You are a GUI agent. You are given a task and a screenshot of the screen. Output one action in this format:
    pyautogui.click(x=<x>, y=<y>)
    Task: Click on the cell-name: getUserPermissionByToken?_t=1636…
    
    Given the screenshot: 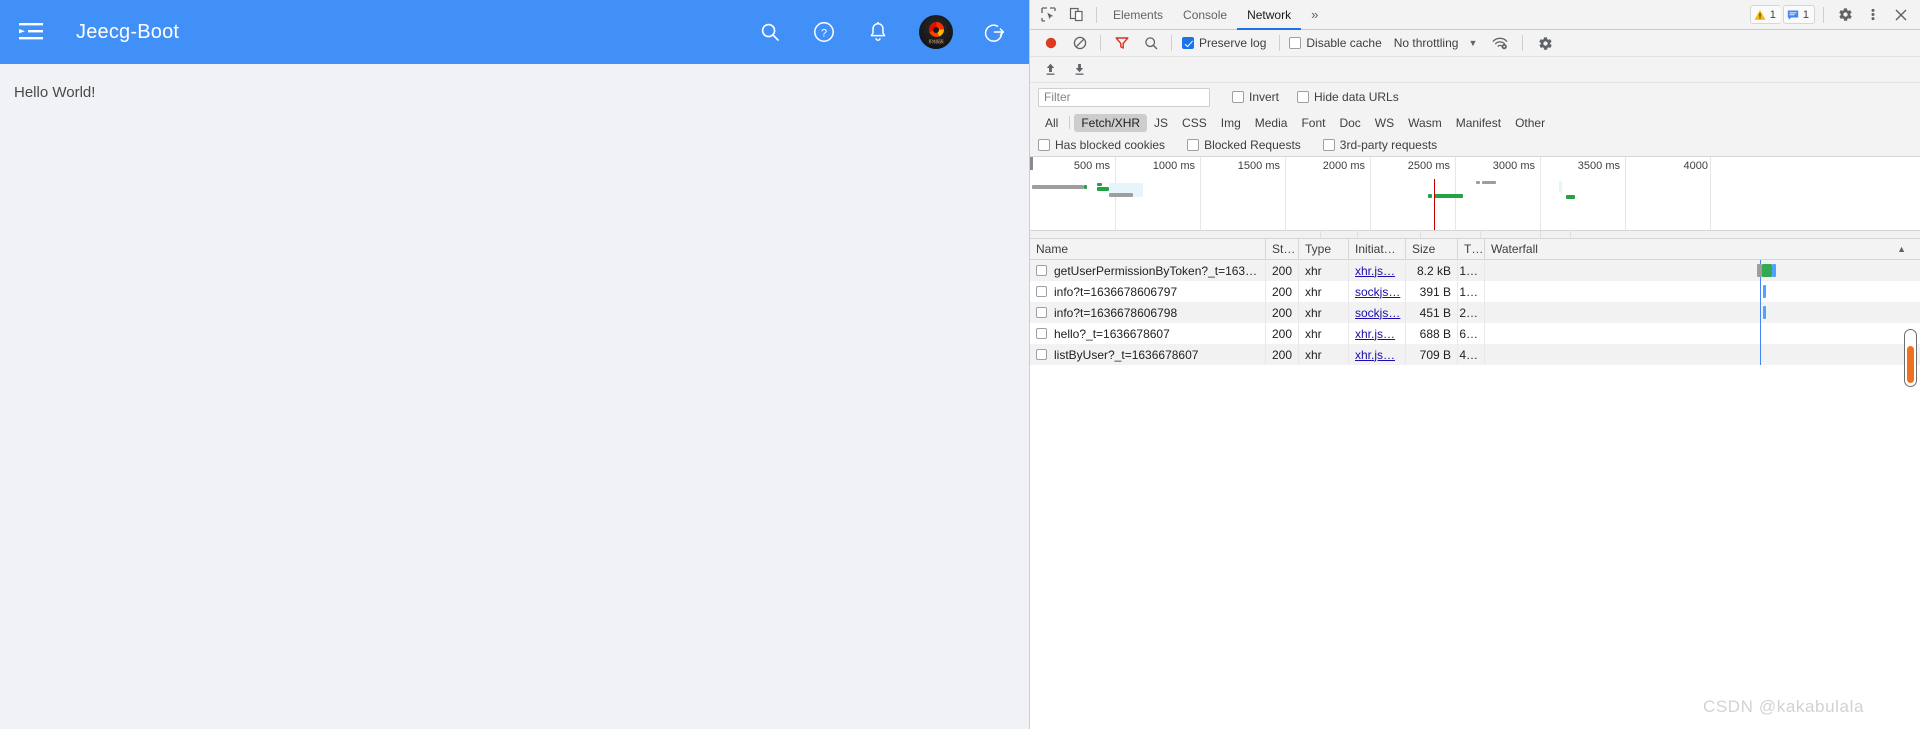 What is the action you would take?
    pyautogui.click(x=1148, y=270)
    